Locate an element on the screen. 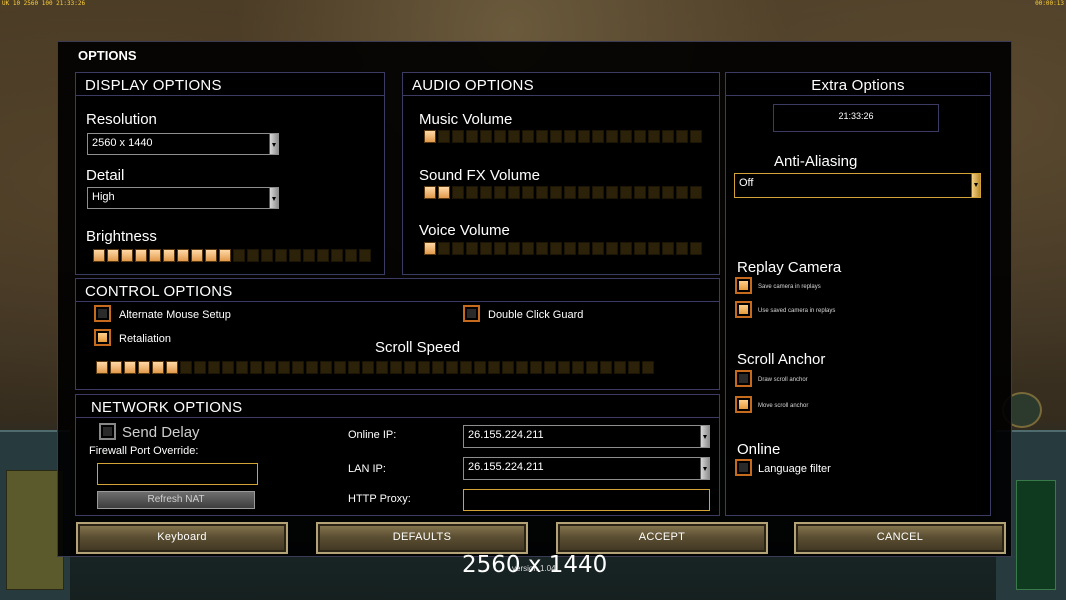  retaliation-checkbox is located at coordinates (102, 337).